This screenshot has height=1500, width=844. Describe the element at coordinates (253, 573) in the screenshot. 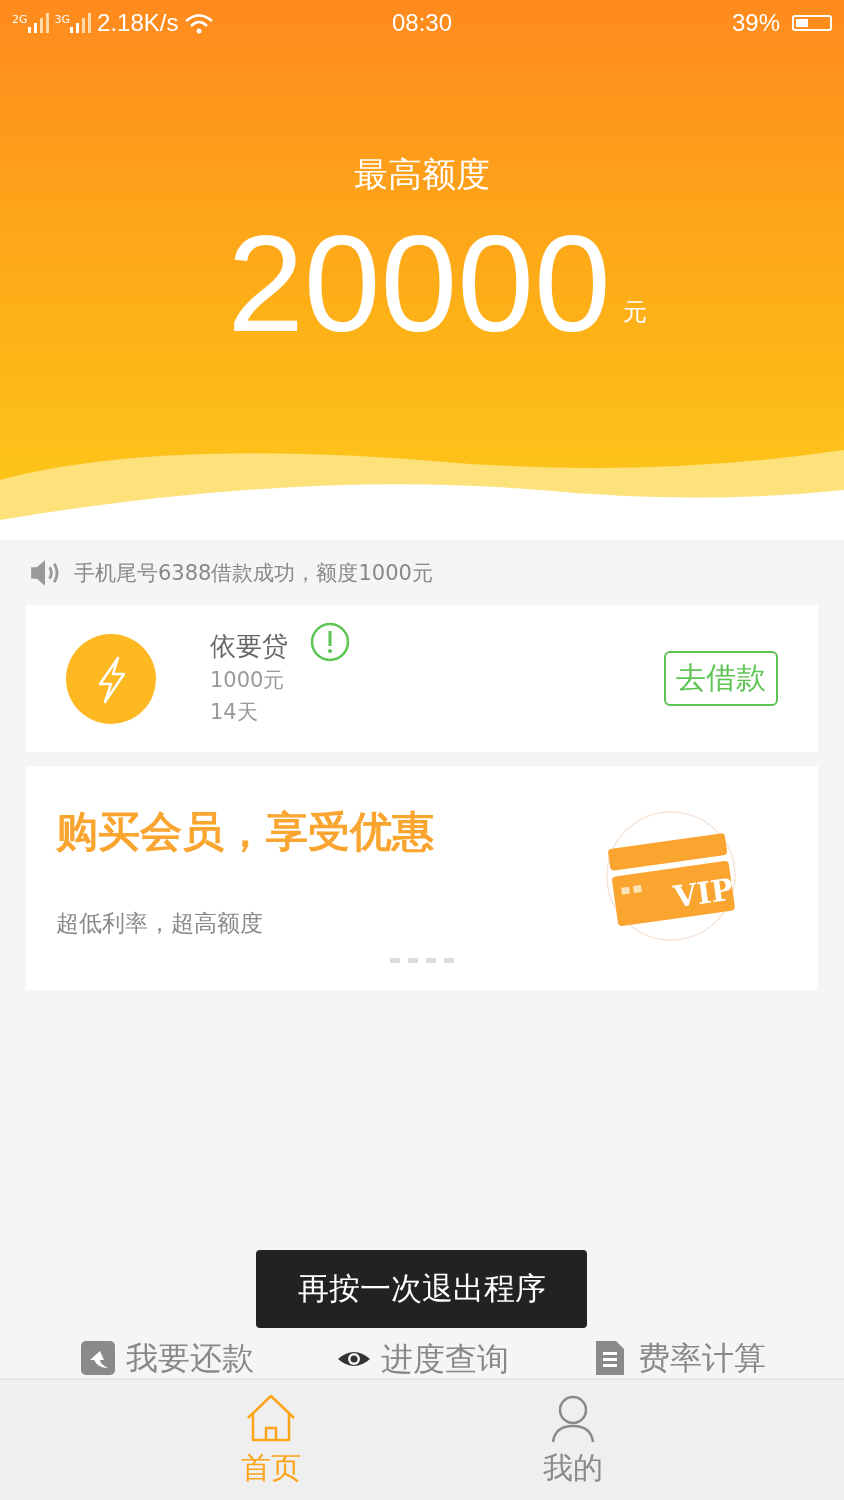

I see `notice-text: 手机尾号6388借款成功，额度1000元` at that location.